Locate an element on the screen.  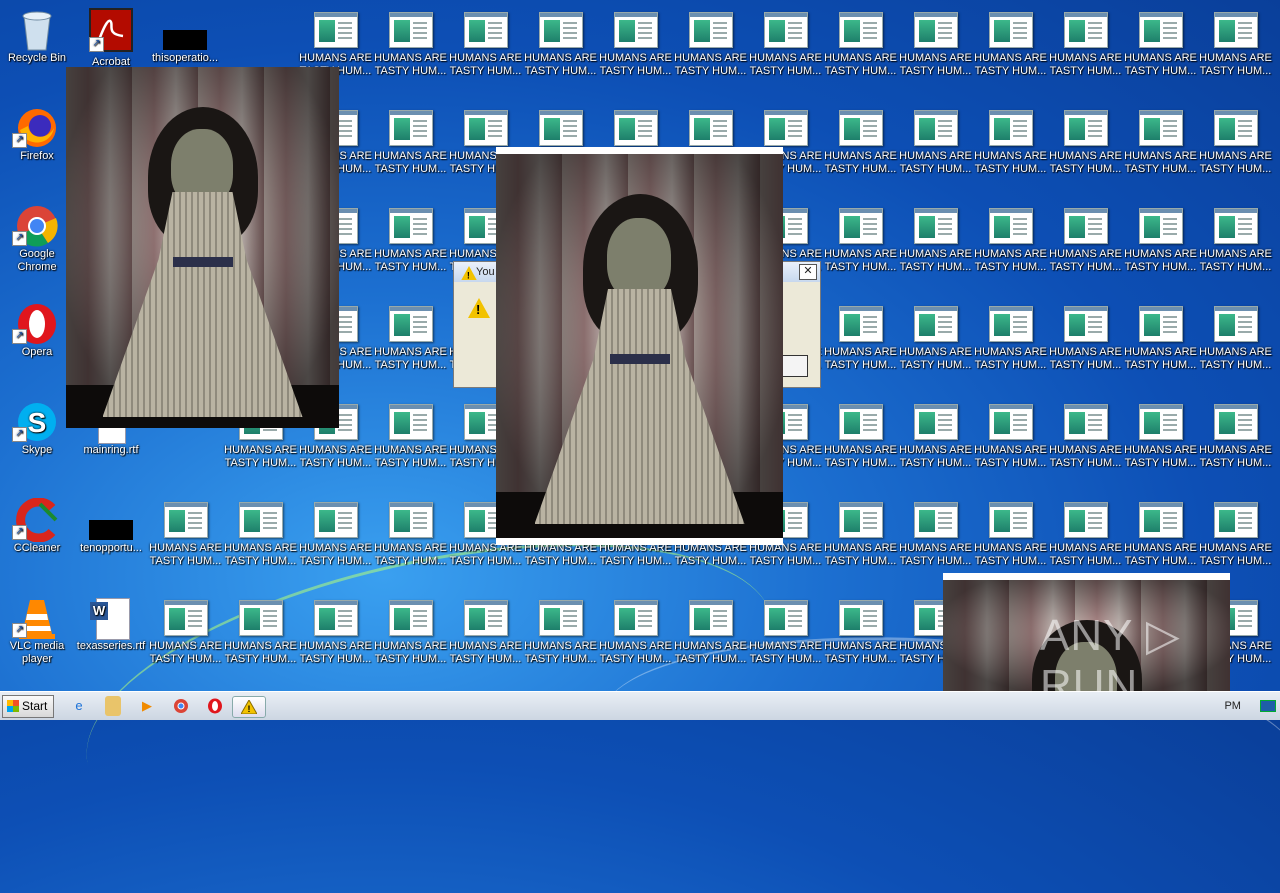
black-file-icon is located at coordinates (111, 519).